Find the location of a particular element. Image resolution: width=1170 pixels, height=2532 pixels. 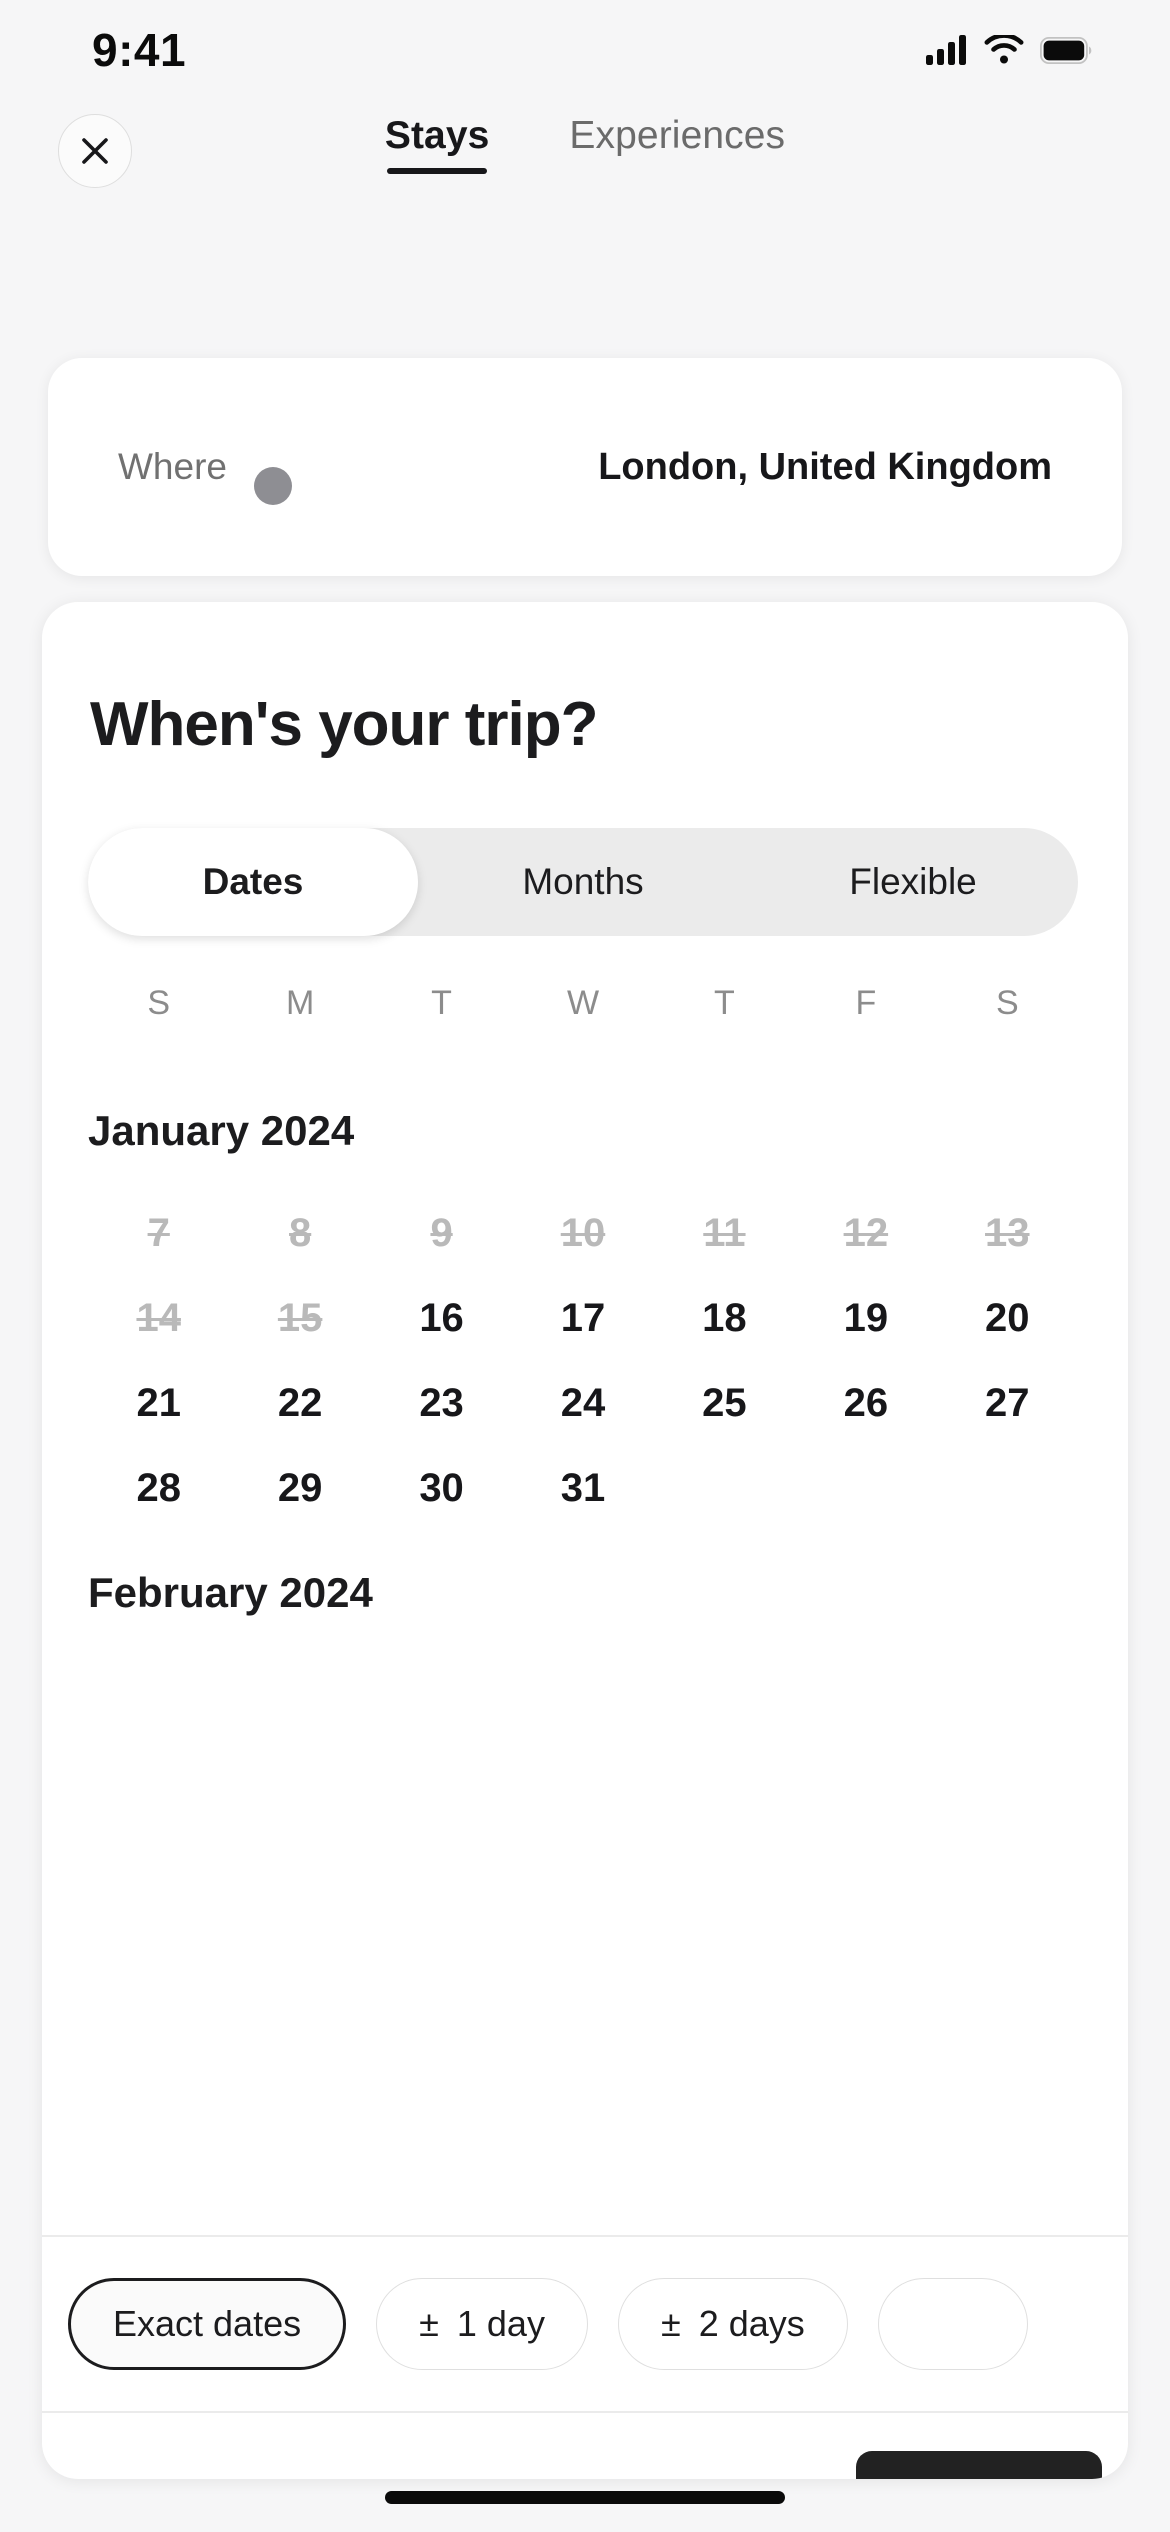

cellular-signal-icon is located at coordinates (946, 50).